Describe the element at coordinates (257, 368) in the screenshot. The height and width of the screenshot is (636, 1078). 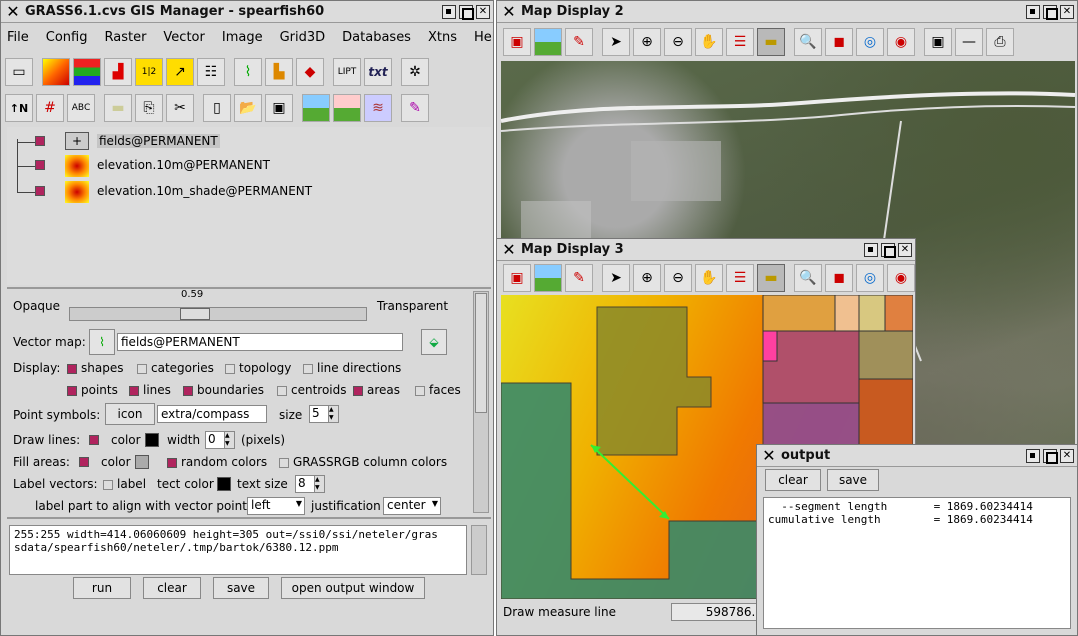
I see `display-topology: topology` at that location.